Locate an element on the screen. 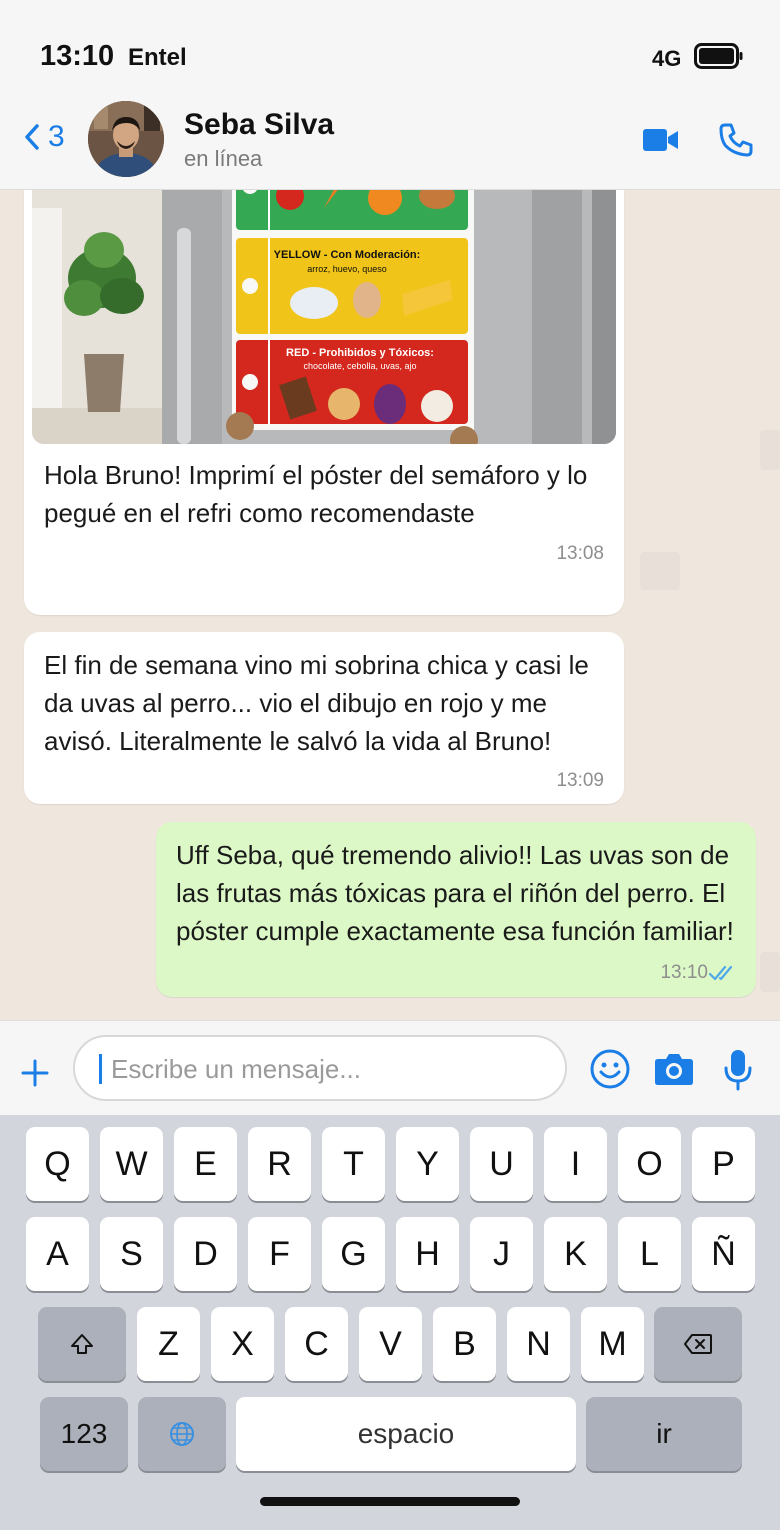  key-c: C is located at coordinates (316, 1344).